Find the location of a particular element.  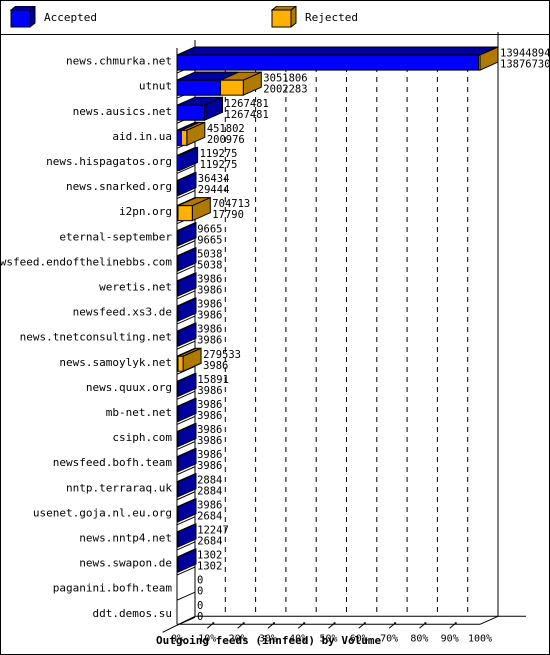

x-tick-label: 70% is located at coordinates (389, 638).